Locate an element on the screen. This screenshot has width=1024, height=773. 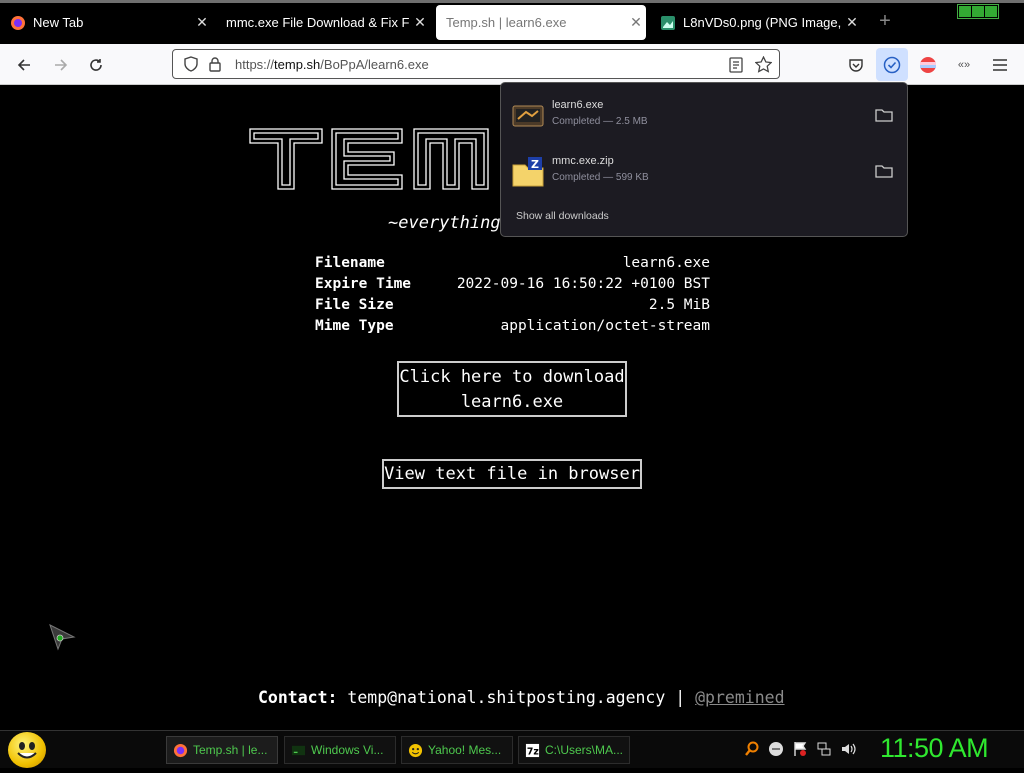
image-icon is located at coordinates (668, 22).